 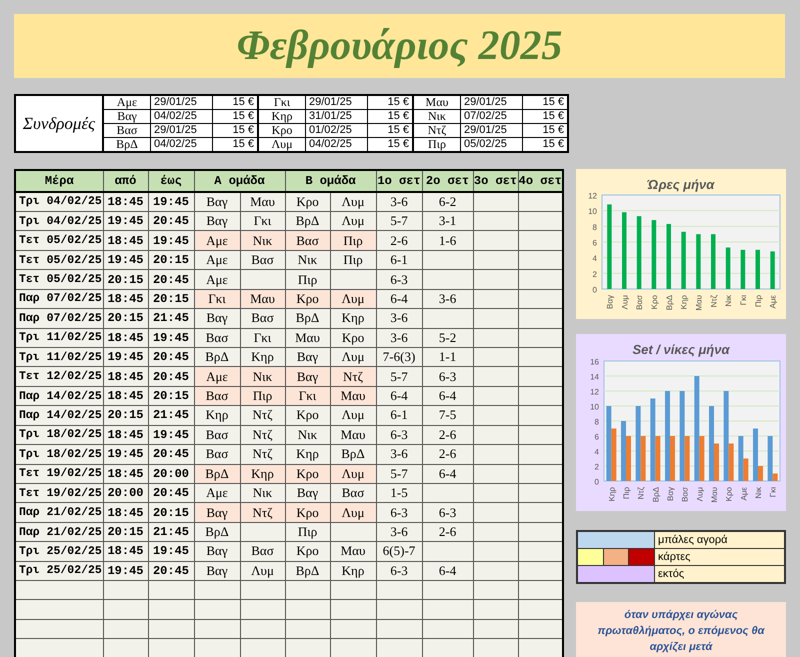 What do you see at coordinates (59, 299) in the screenshot?
I see `table-cell: Παρ 07/02/25` at bounding box center [59, 299].